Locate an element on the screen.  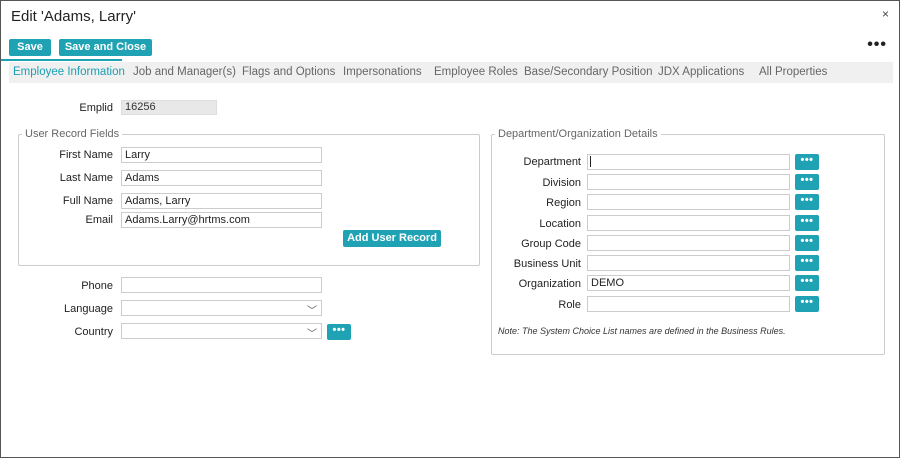
dialog-title: Edit 'Adams, Larry' is located at coordinates (73, 16).